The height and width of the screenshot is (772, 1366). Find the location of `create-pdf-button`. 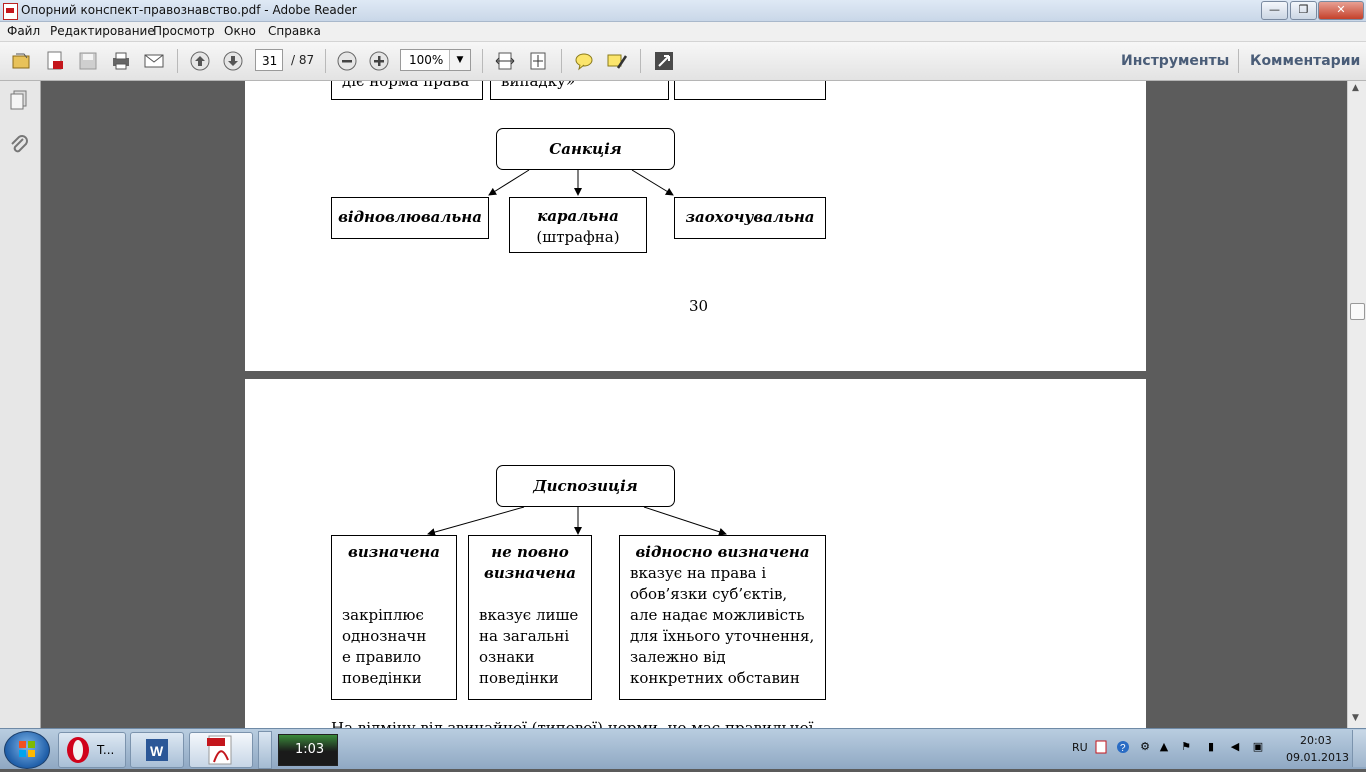

create-pdf-button is located at coordinates (55, 61).